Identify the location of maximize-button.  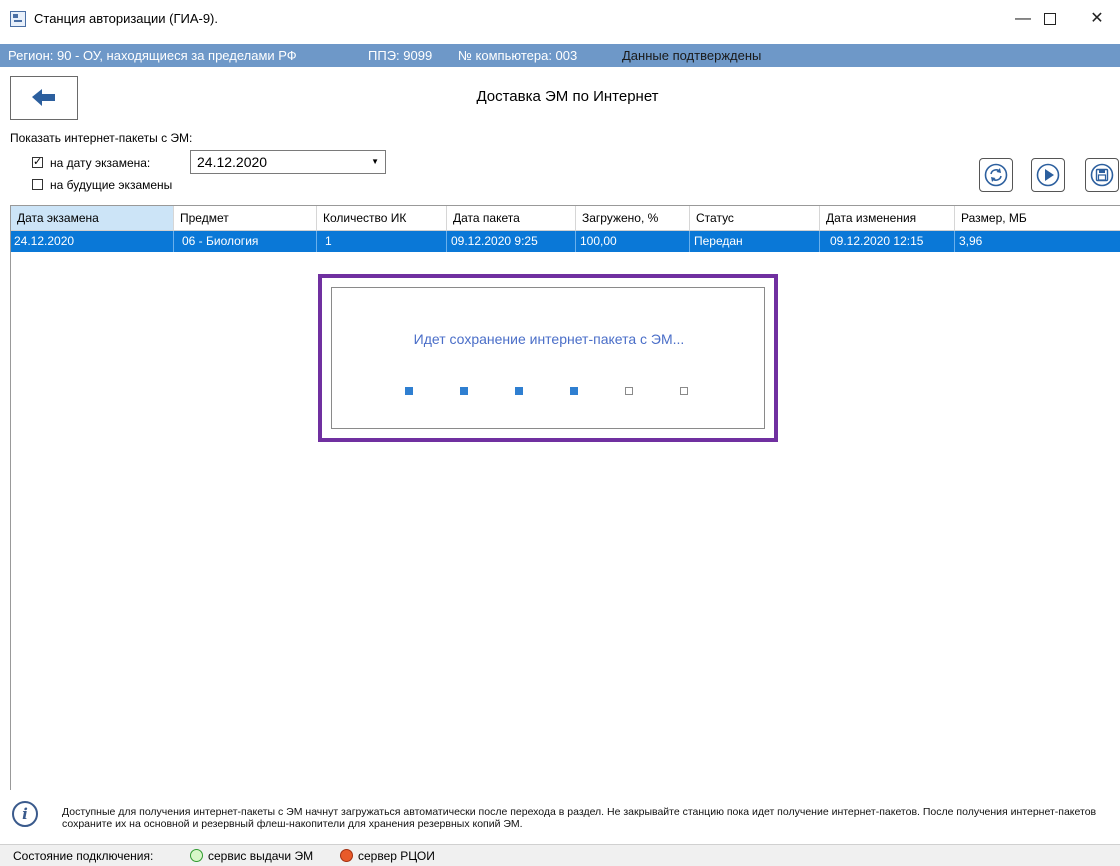
(1050, 19).